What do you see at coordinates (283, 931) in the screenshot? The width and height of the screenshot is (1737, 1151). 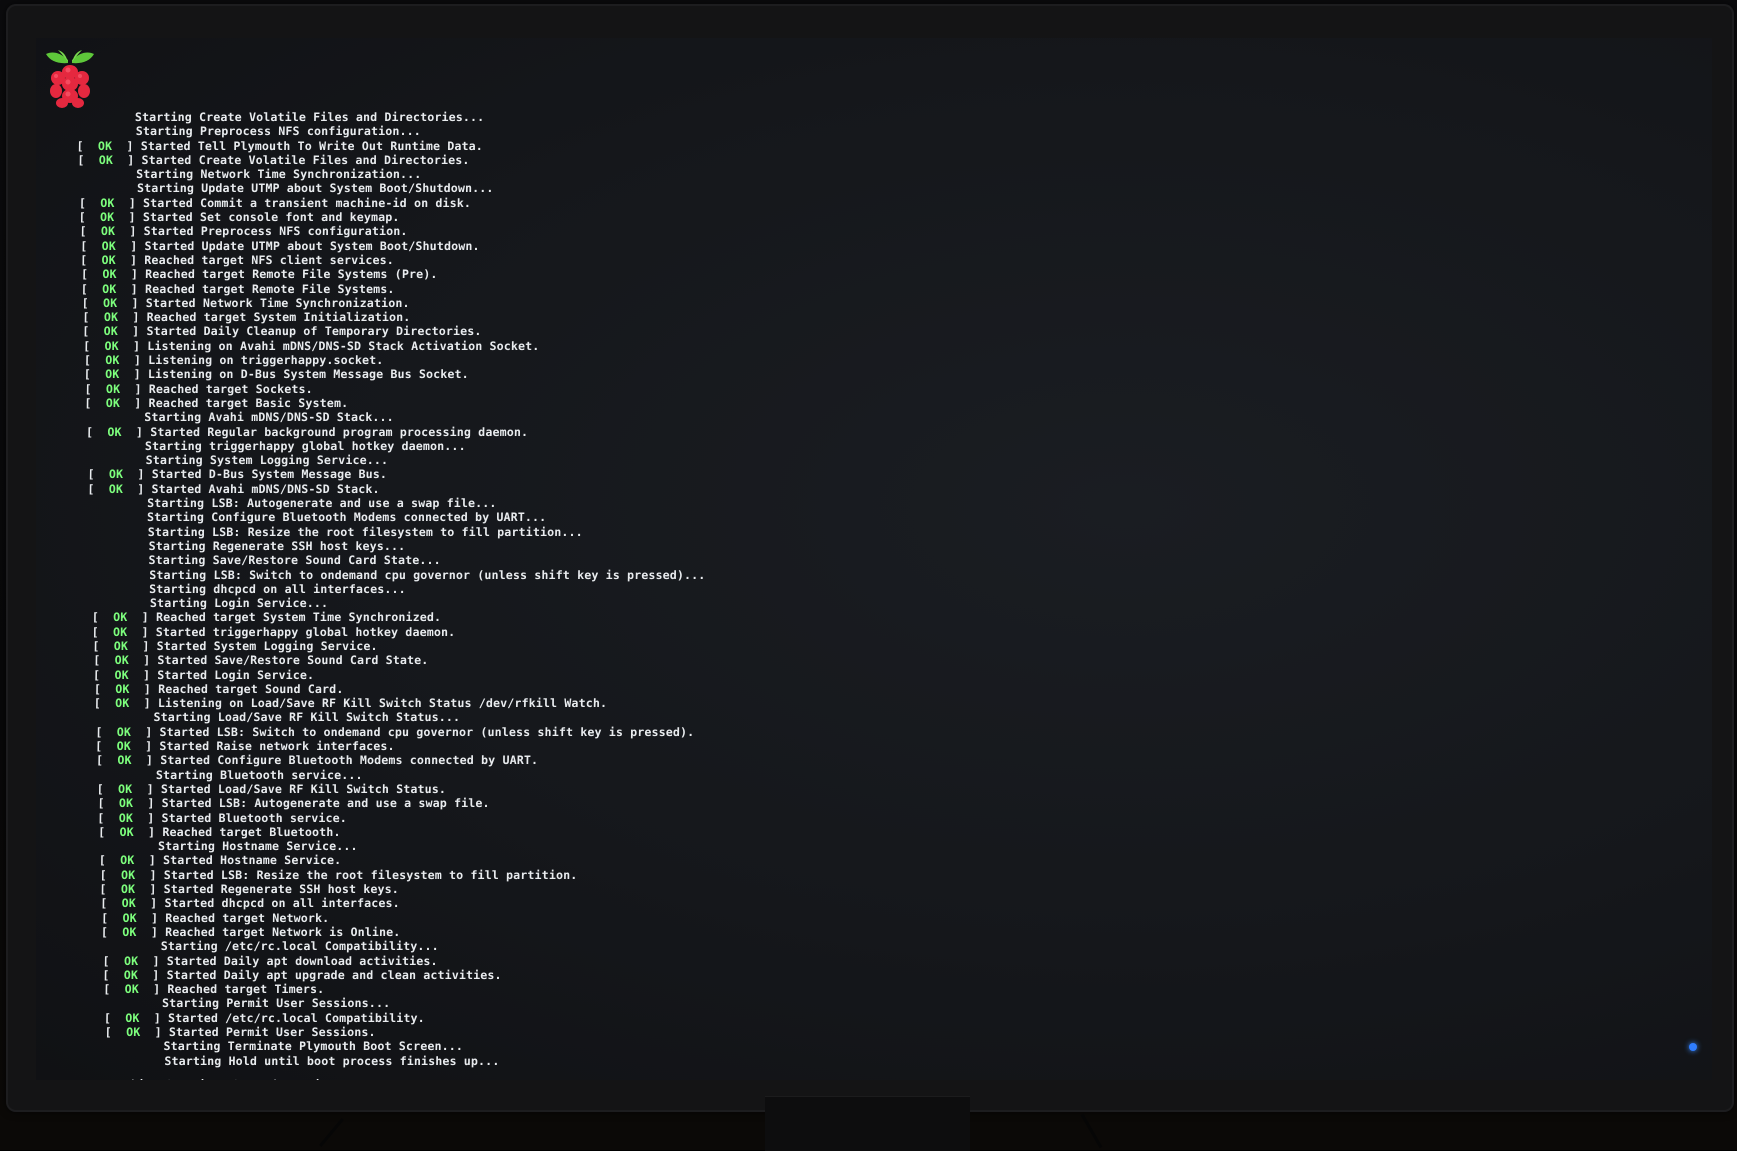 I see `log-text: Reached target Network is Online.` at bounding box center [283, 931].